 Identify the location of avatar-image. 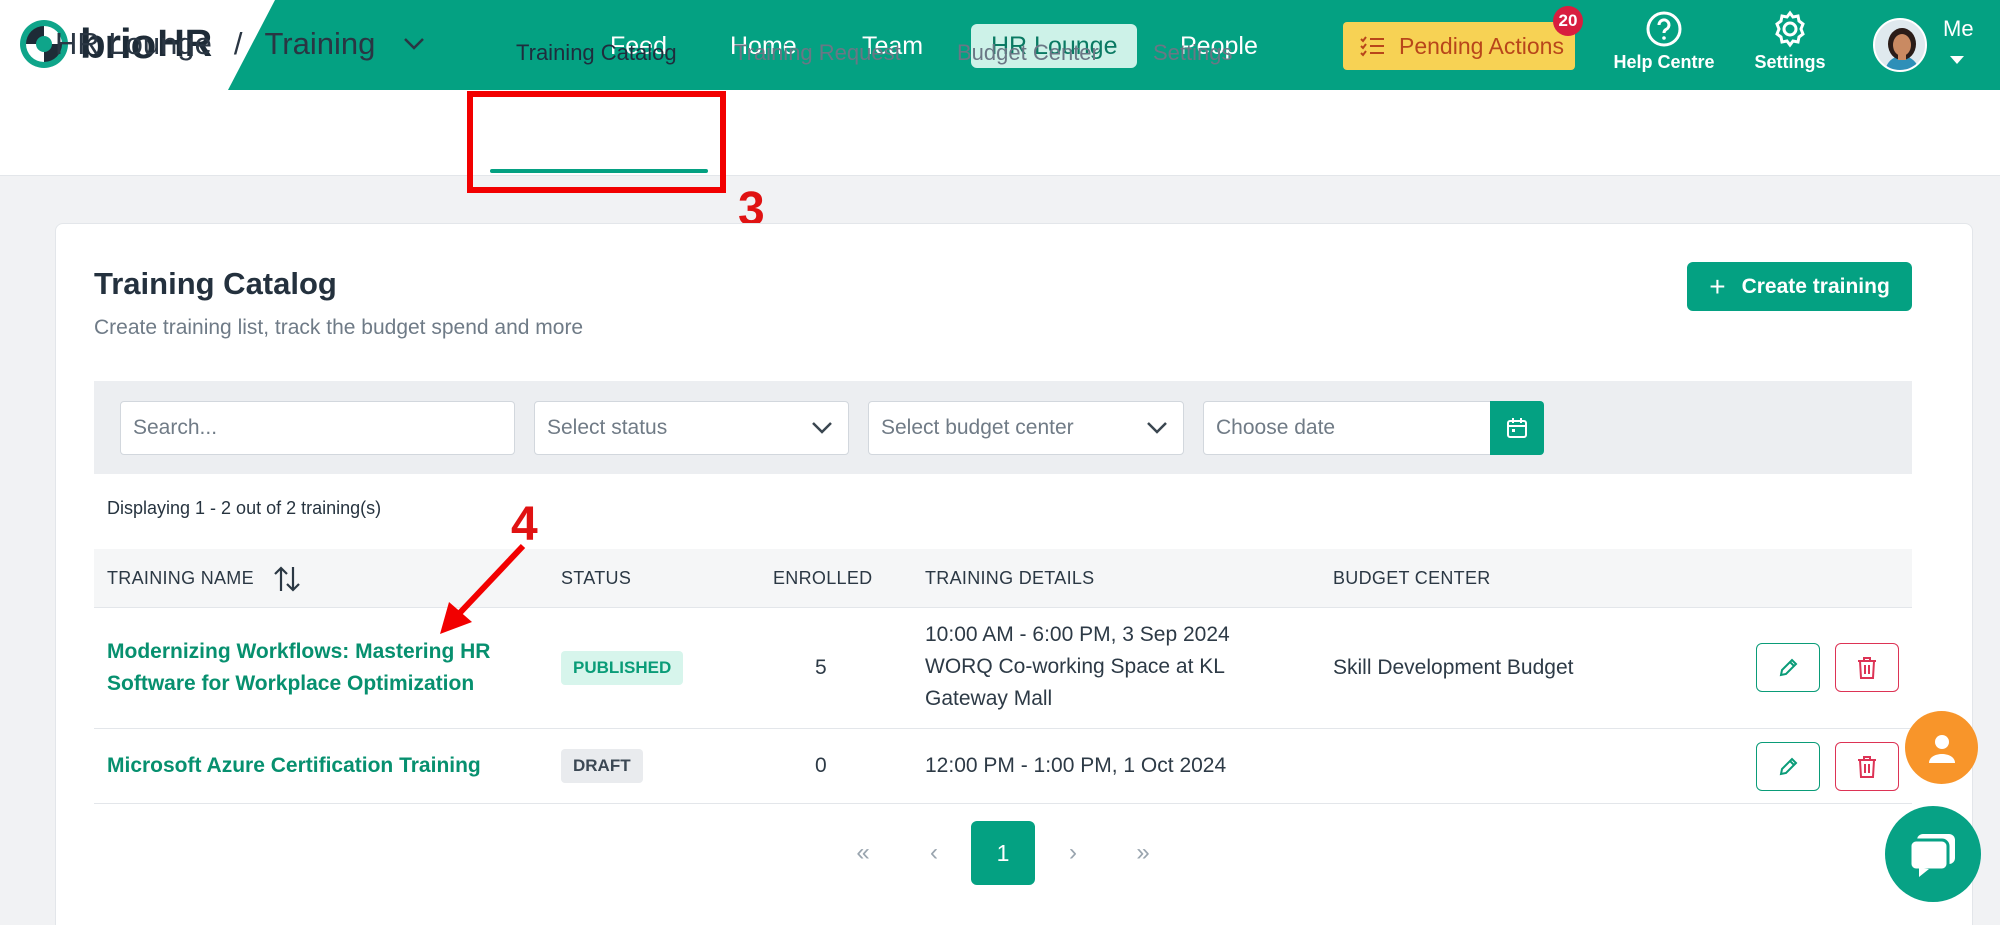
(1900, 45).